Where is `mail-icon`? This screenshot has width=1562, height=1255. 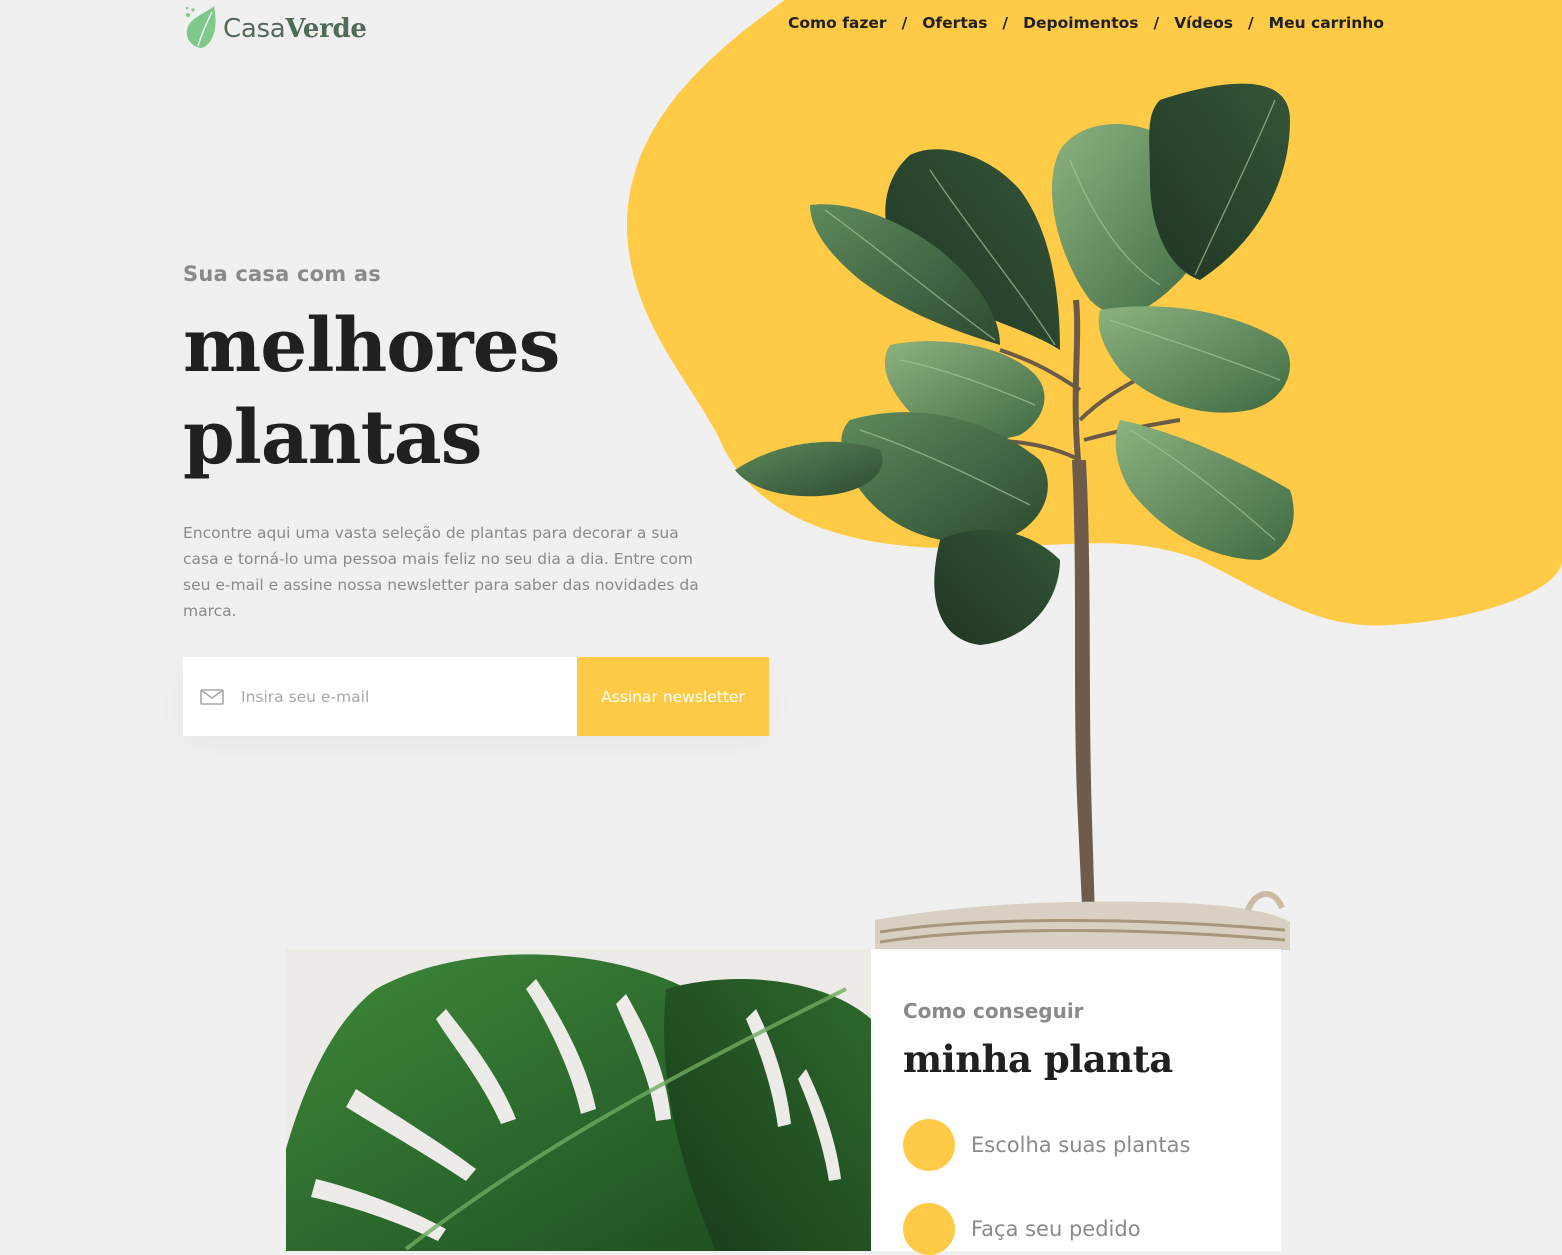 mail-icon is located at coordinates (212, 696).